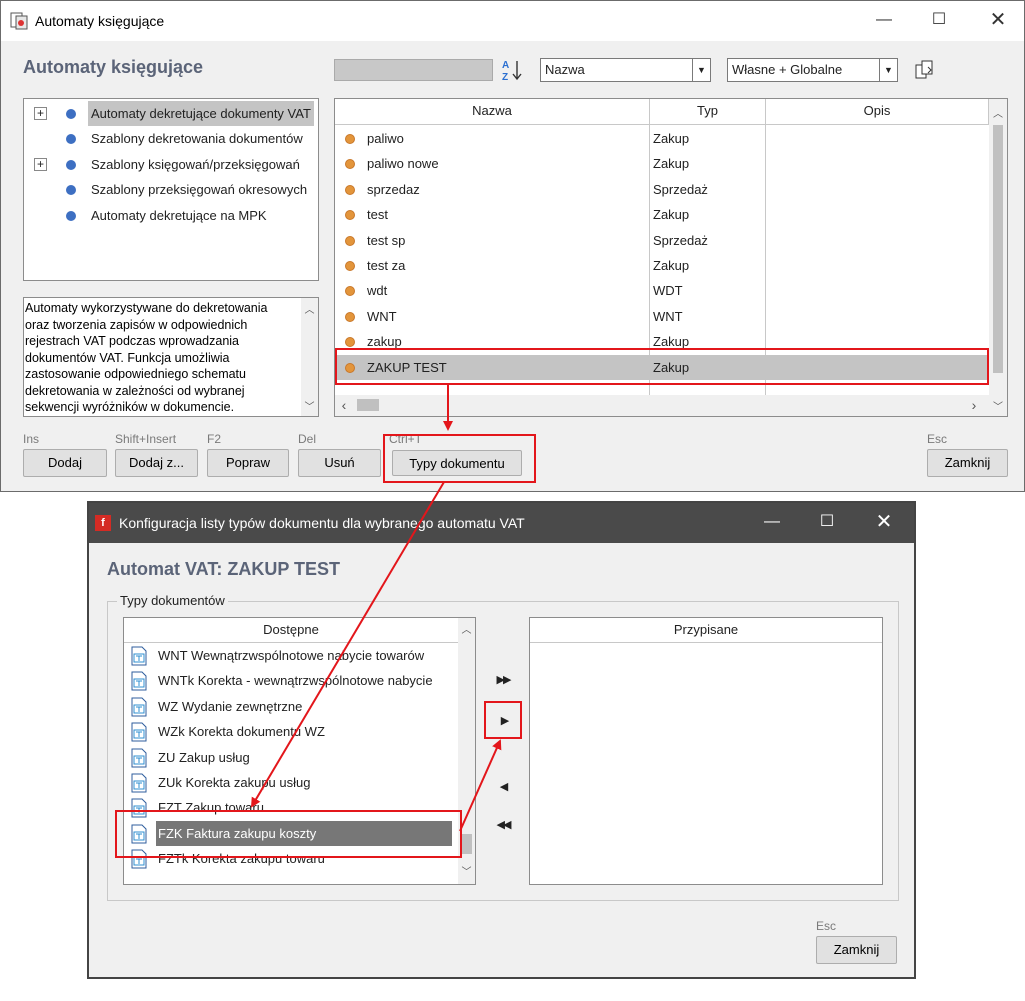 Image resolution: width=1025 pixels, height=1001 pixels. I want to click on arrow-item-to-add, so click(480, 785).